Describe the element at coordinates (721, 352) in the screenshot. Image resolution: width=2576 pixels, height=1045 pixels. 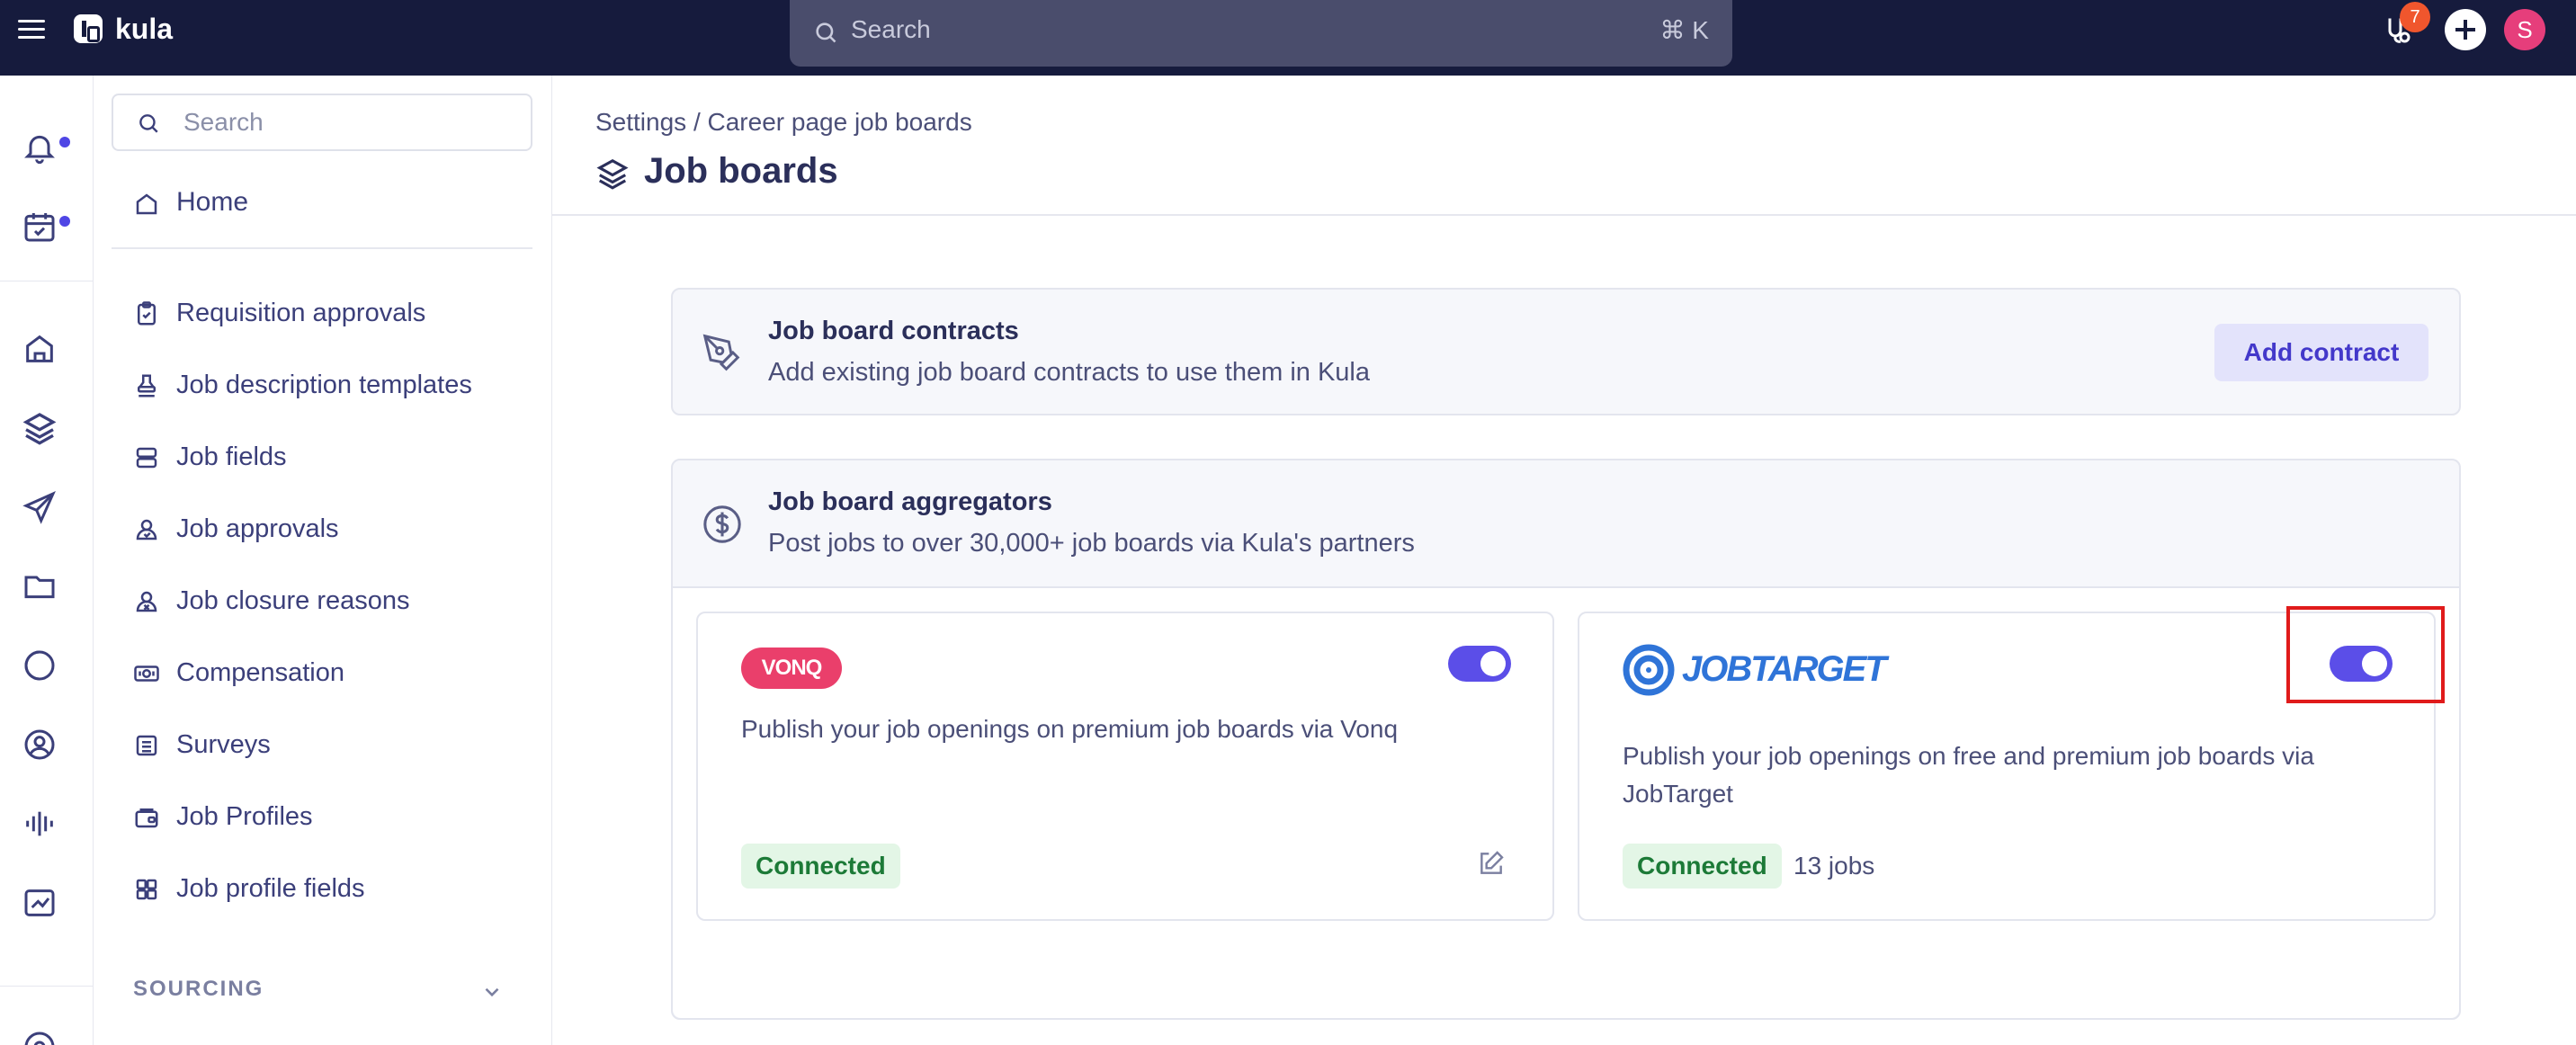
I see `pen-tool-icon` at that location.